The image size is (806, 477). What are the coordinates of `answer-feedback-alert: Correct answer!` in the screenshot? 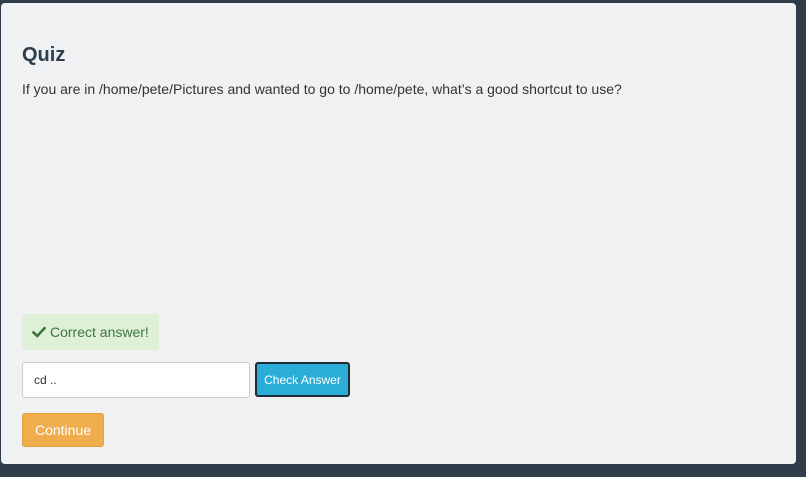 It's located at (90, 332).